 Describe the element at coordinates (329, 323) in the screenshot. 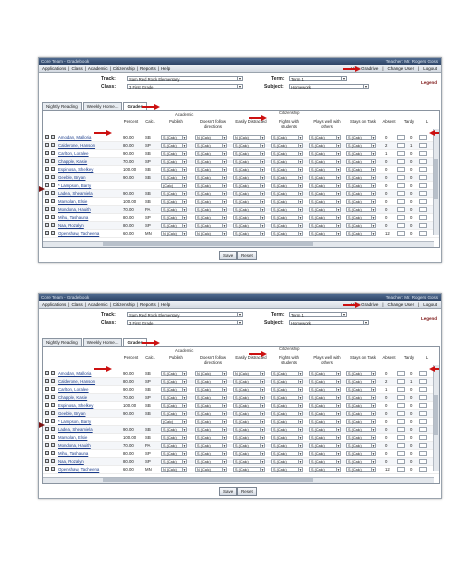

I see `subject-select: Homework ▼` at that location.